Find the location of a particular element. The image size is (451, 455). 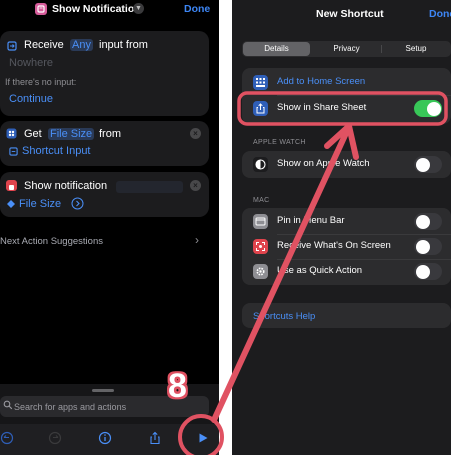

details-tab-bar: Details Privacy Setup is located at coordinates (346, 49).